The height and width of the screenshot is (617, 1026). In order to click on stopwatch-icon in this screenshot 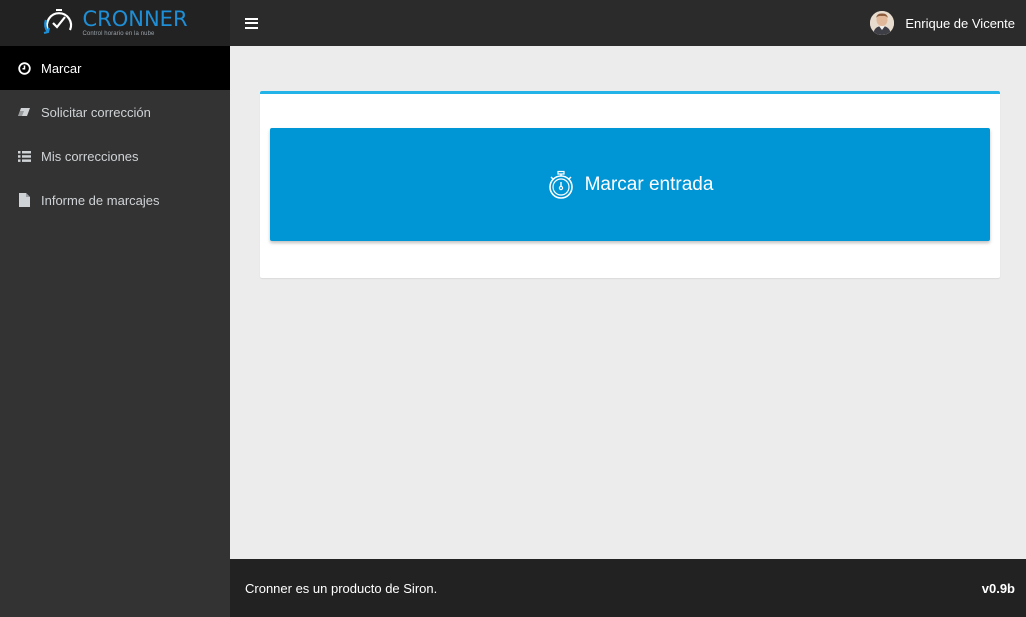, I will do `click(560, 184)`.